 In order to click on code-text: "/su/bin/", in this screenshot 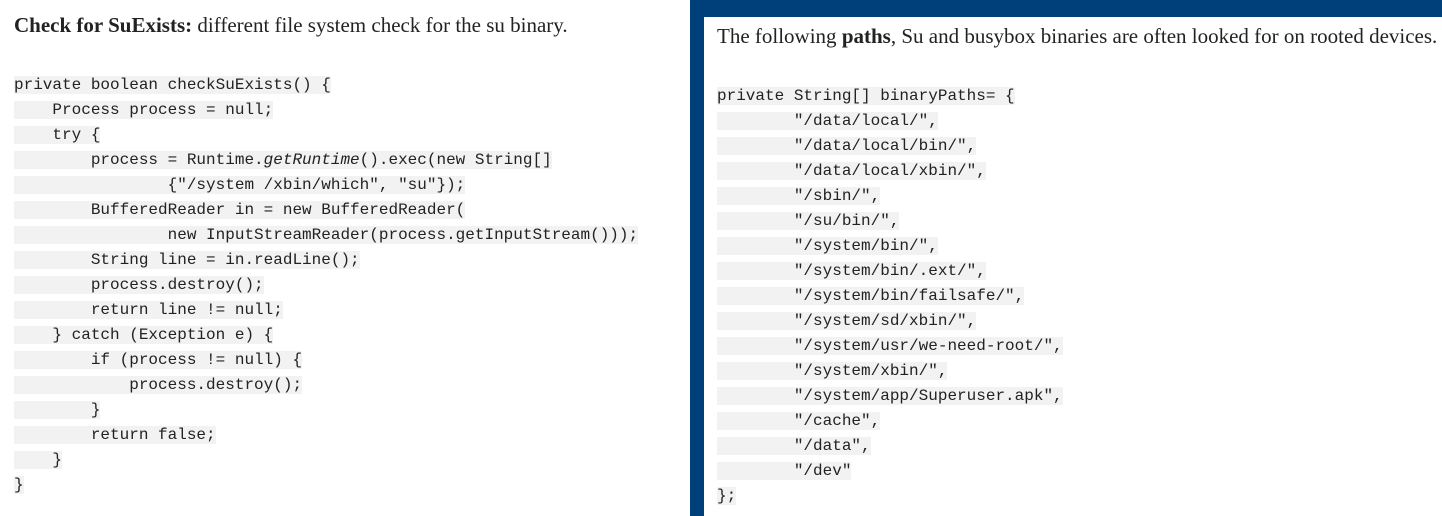, I will do `click(846, 221)`.